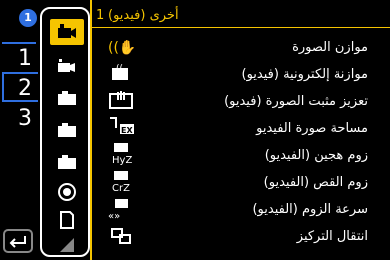 The width and height of the screenshot is (390, 260). What do you see at coordinates (121, 125) in the screenshot?
I see `ex-tele-icon: EX` at bounding box center [121, 125].